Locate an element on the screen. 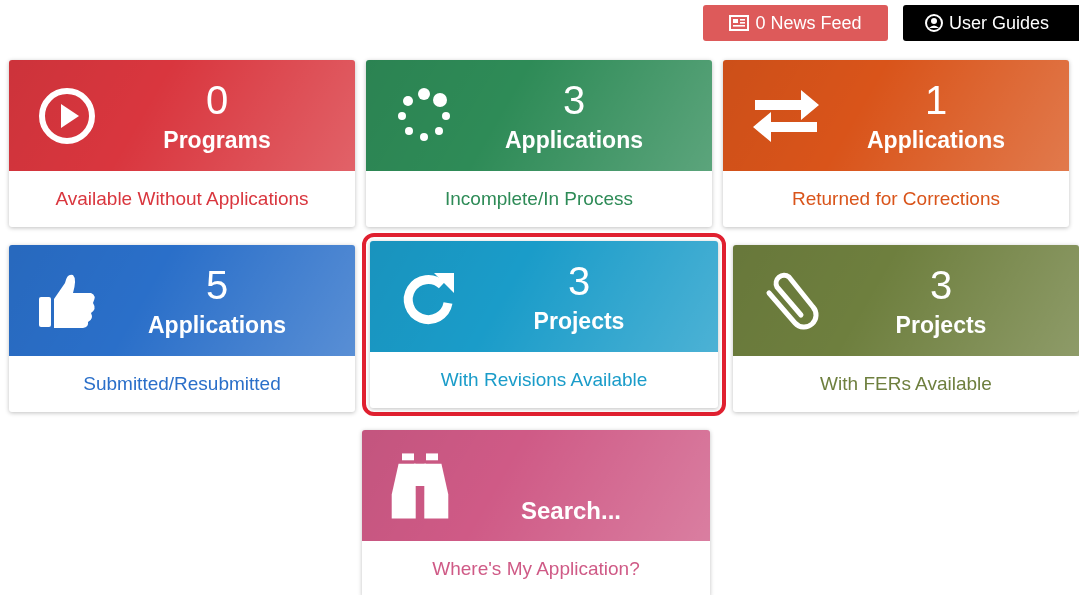  tile-title: Programs is located at coordinates (217, 140).